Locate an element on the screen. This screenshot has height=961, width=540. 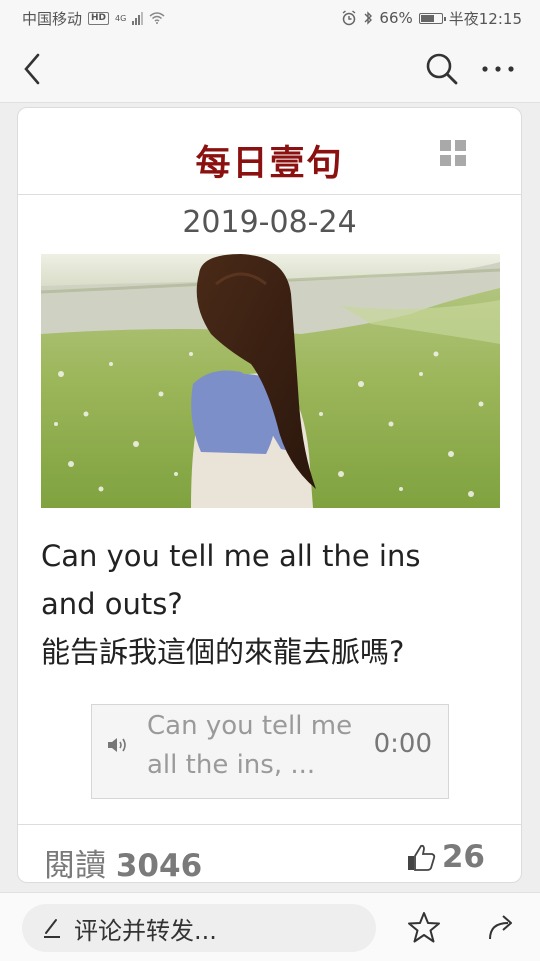
battery-icon is located at coordinates (432, 18).